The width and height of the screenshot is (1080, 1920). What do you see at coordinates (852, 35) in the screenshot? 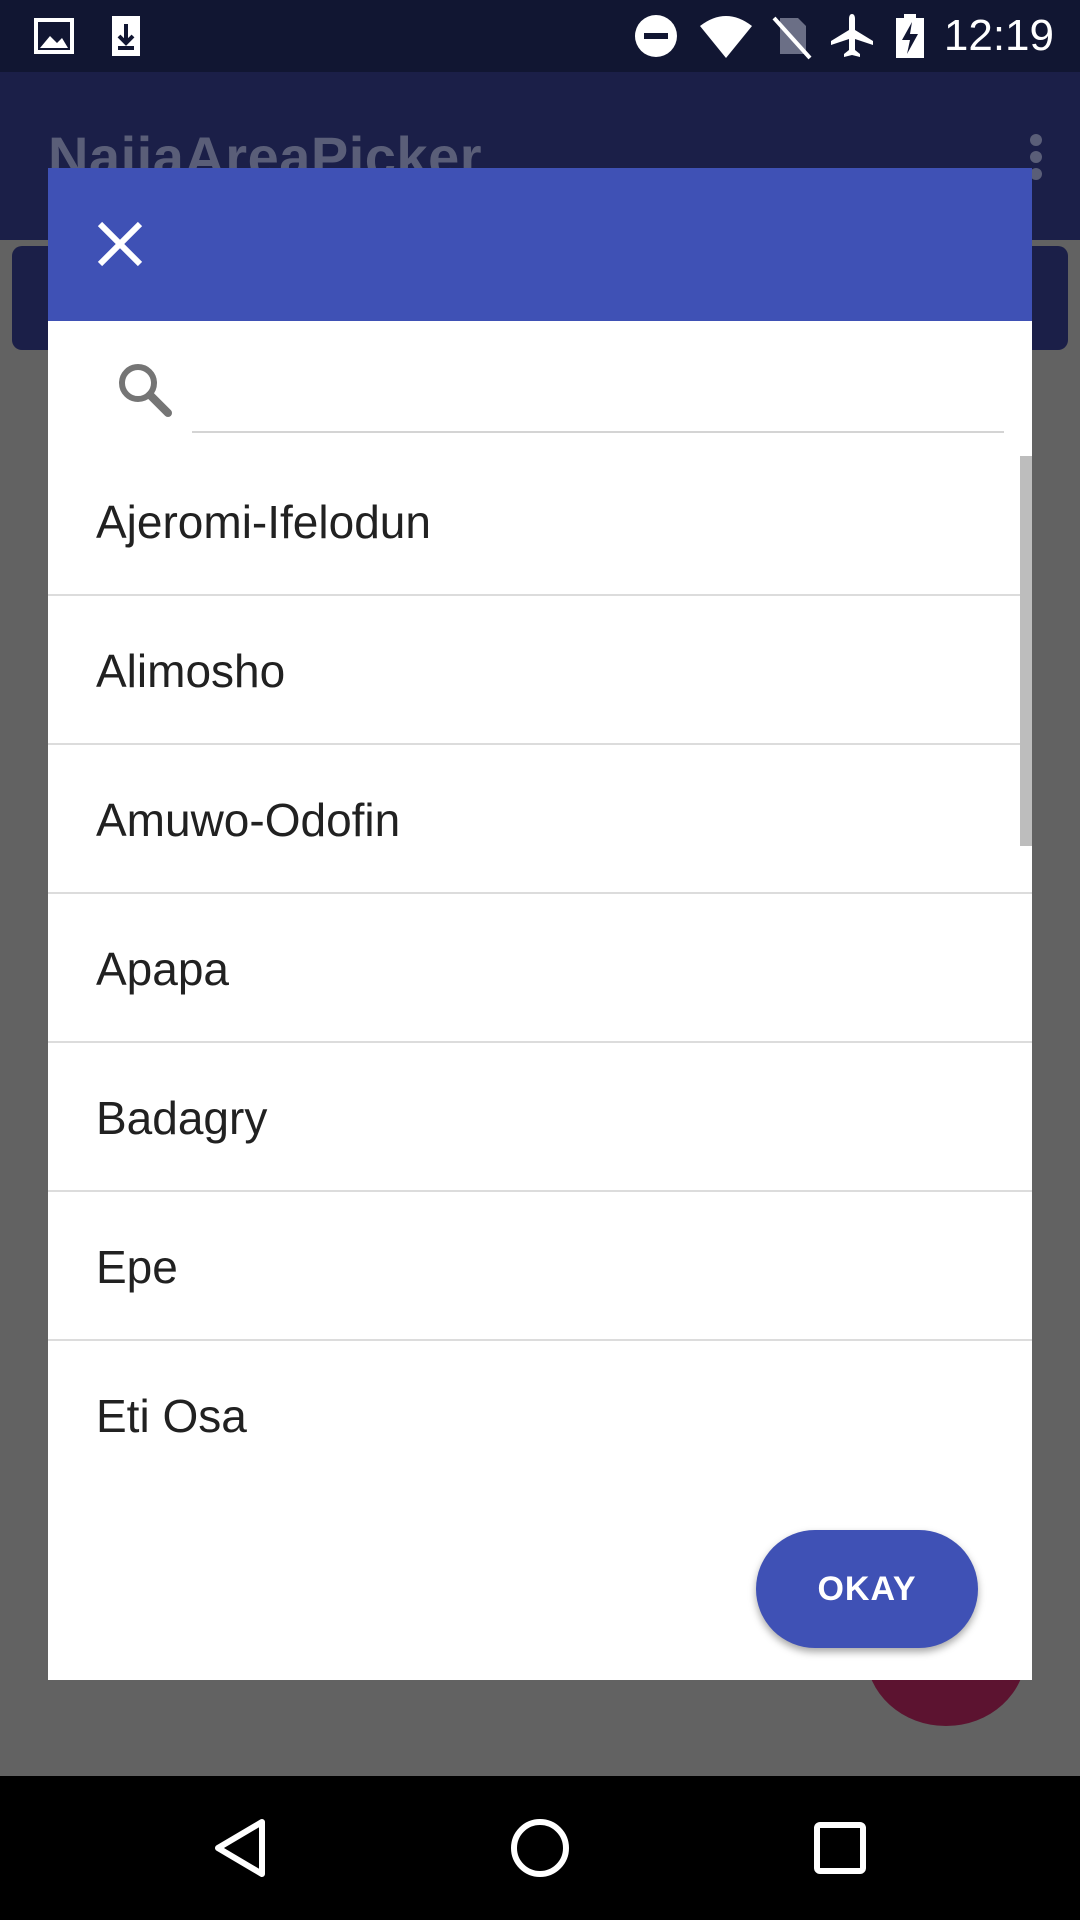
I see `airplane-mode-icon` at bounding box center [852, 35].